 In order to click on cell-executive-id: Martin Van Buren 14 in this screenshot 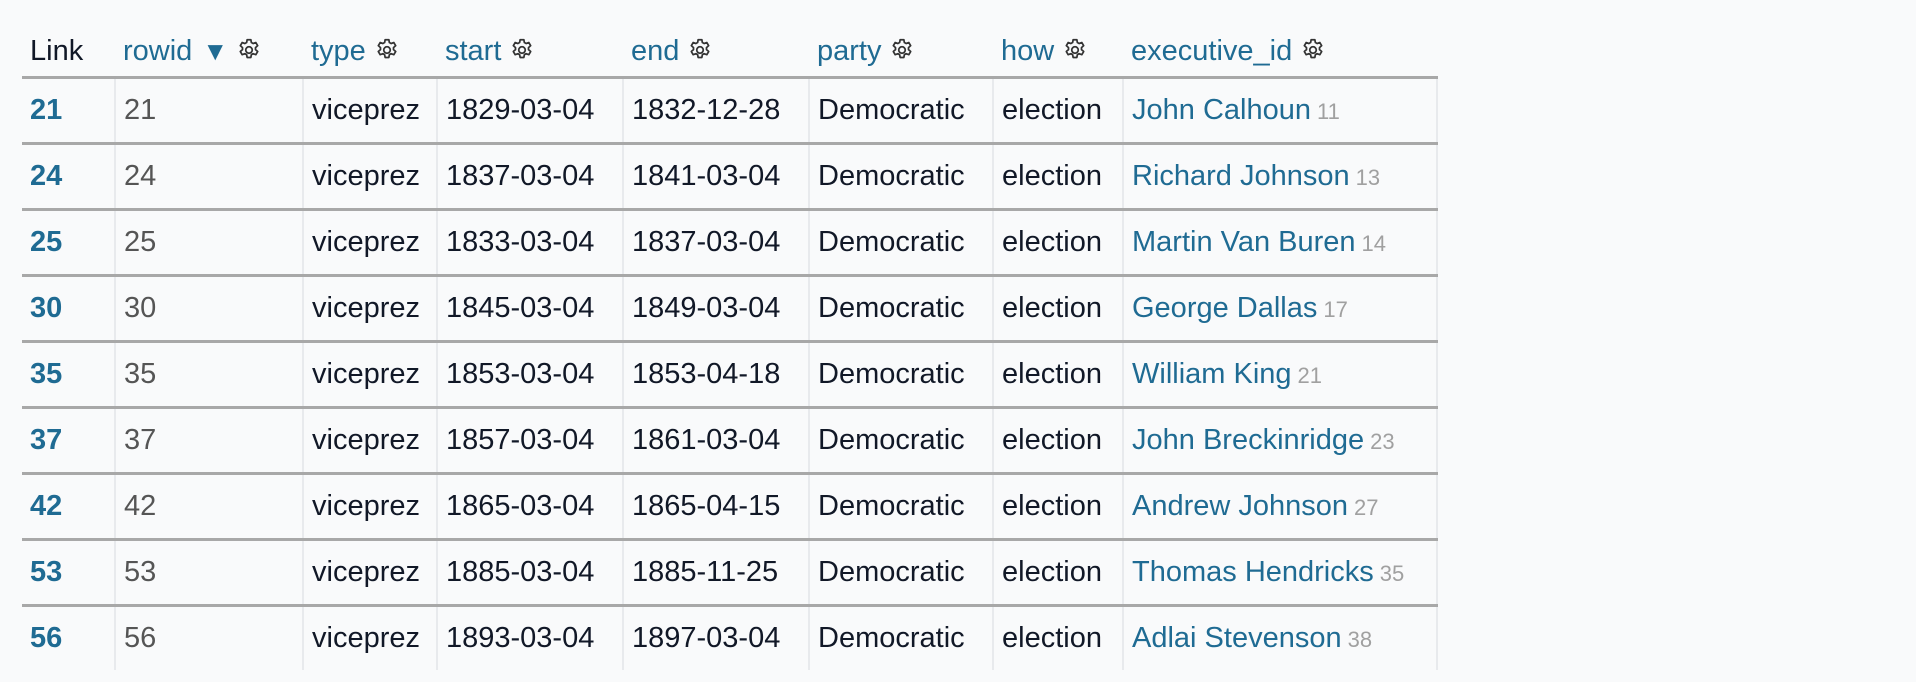, I will do `click(1280, 243)`.